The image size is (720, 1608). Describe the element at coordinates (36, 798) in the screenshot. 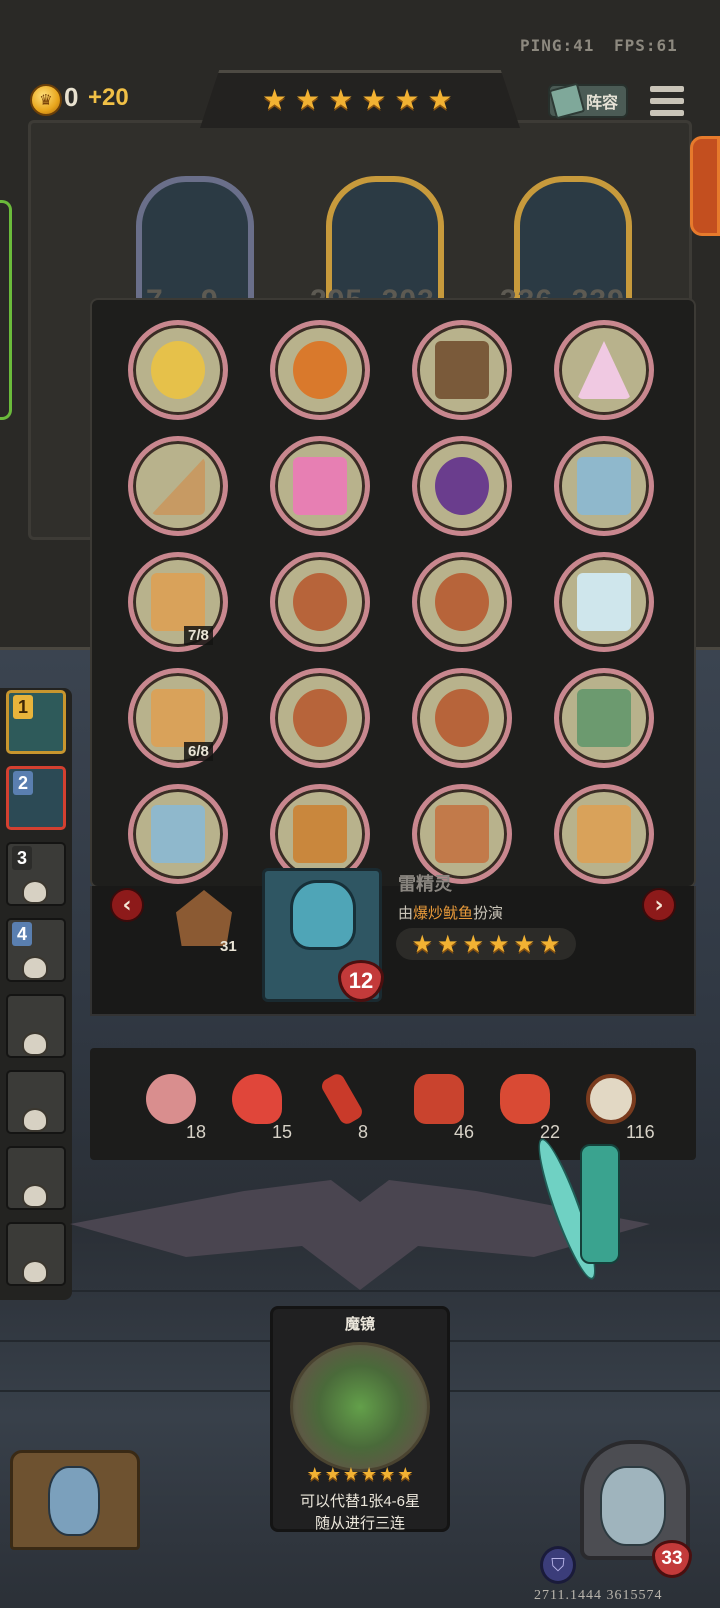

I see `roster-slot-2: 2` at that location.